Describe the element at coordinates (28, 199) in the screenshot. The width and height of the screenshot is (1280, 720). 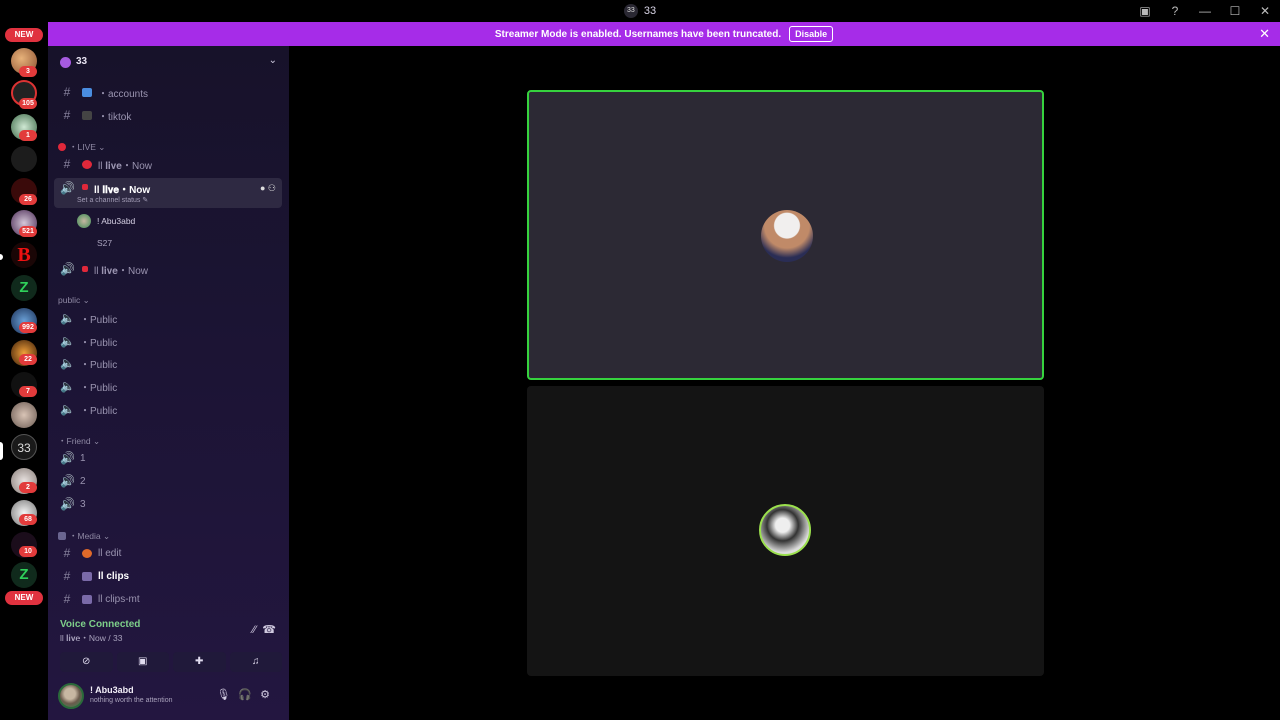
I see `server-badge-4: 26` at that location.